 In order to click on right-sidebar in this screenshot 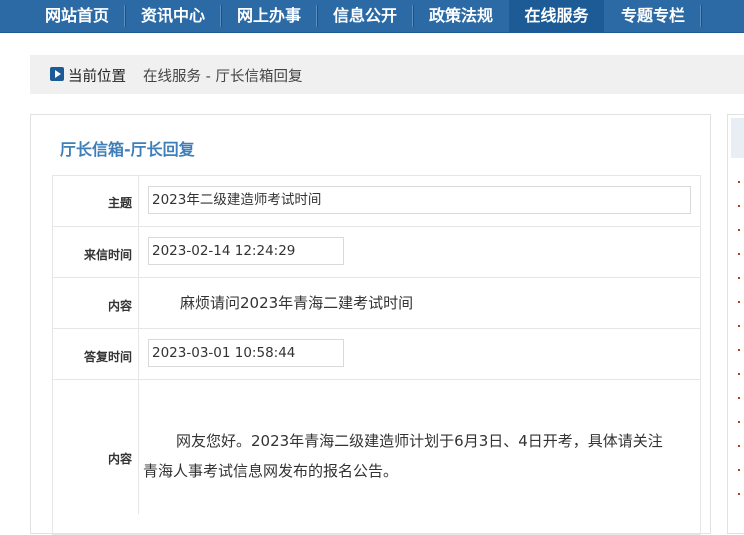, I will do `click(735, 324)`.